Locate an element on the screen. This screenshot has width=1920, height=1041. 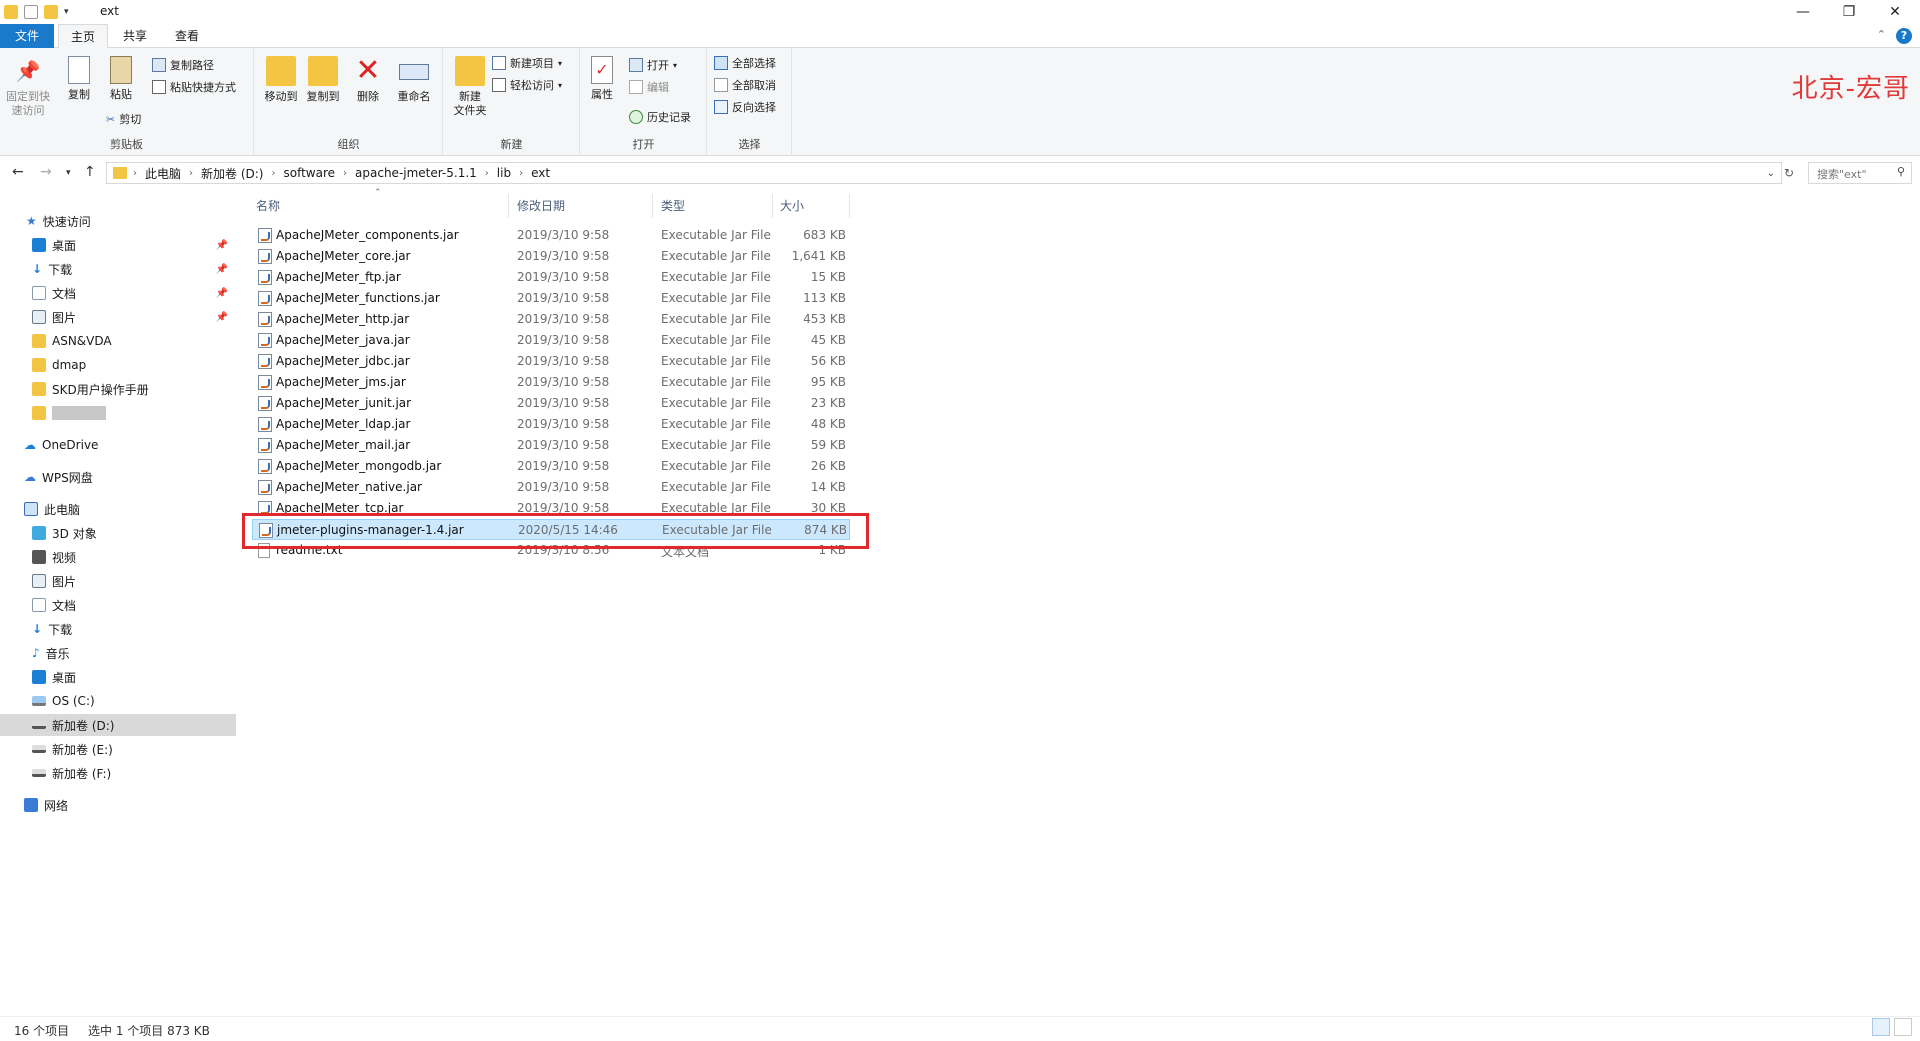
delete-button: ✕ 删除 is located at coordinates (368, 80).